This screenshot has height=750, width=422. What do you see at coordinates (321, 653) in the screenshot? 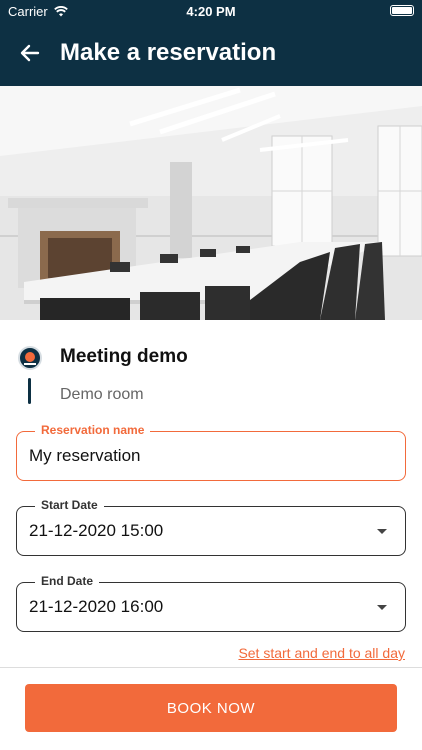
I see `all-day-link: Set start and end to all day` at bounding box center [321, 653].